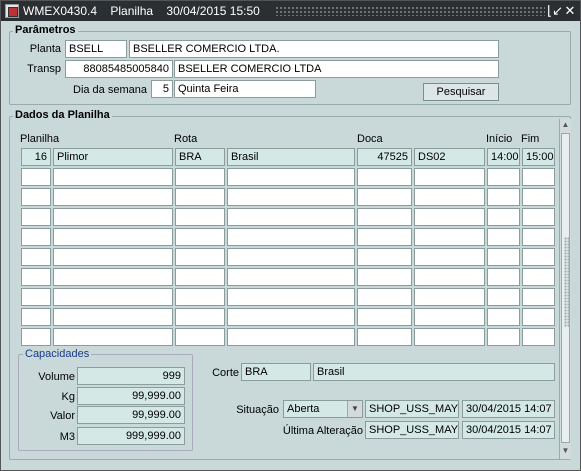  I want to click on planta-name-field: BSELLER COMERCIO LTDA., so click(314, 49).